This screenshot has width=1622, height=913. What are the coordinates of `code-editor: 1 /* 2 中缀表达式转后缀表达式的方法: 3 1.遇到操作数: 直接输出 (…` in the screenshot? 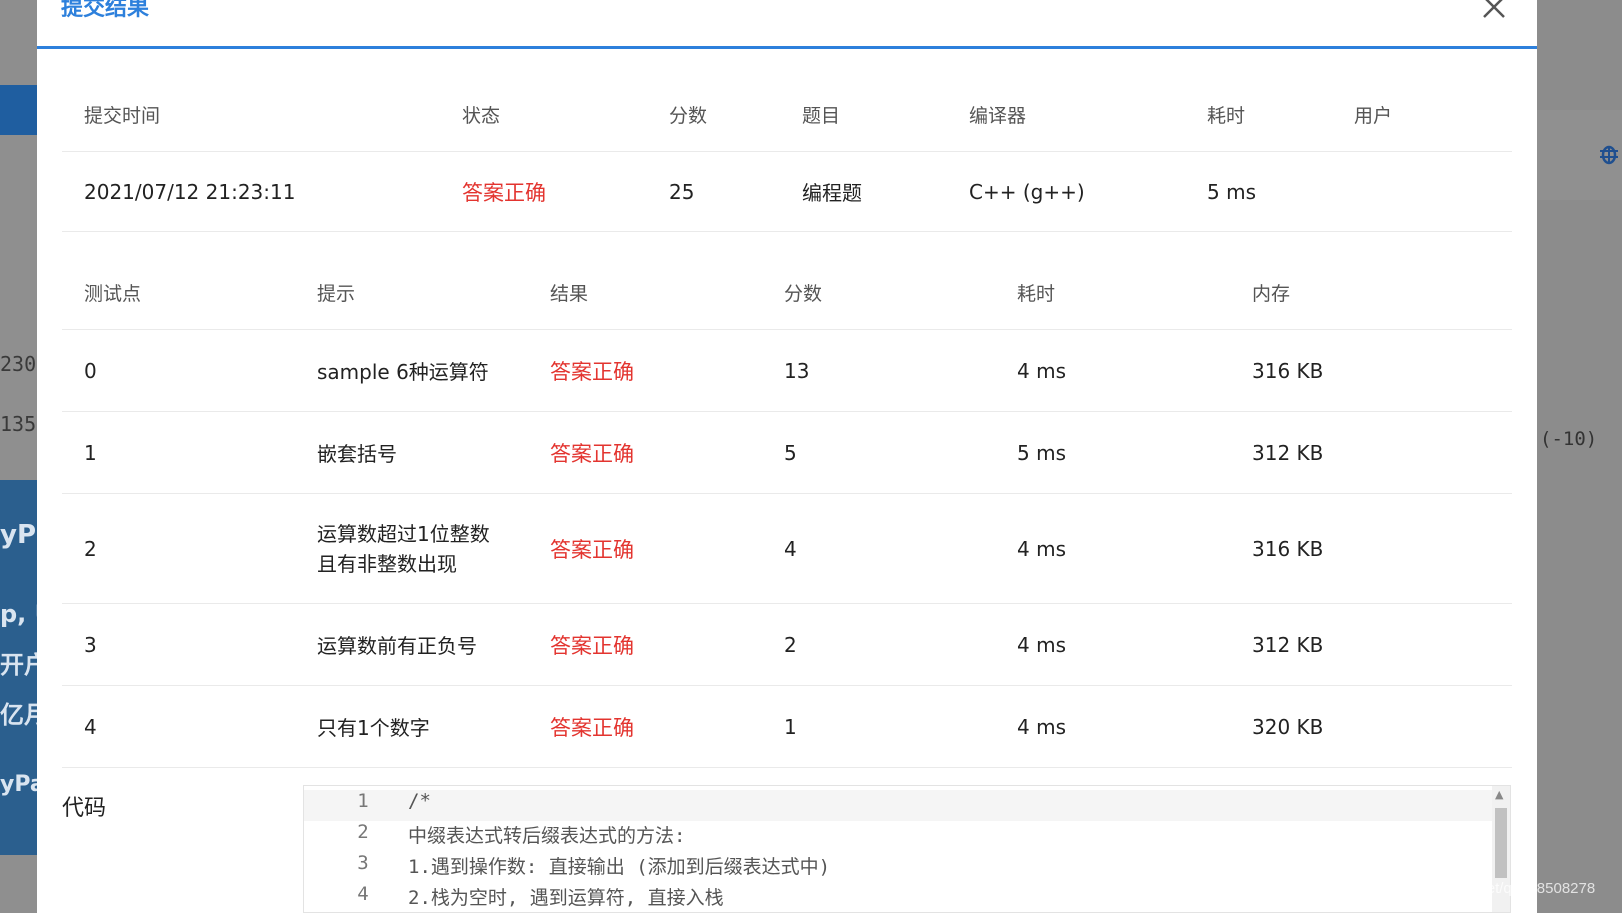 It's located at (907, 849).